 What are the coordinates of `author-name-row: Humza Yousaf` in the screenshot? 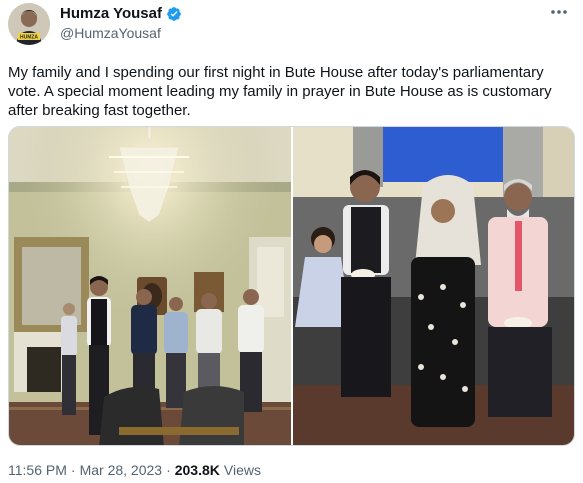 It's located at (121, 13).